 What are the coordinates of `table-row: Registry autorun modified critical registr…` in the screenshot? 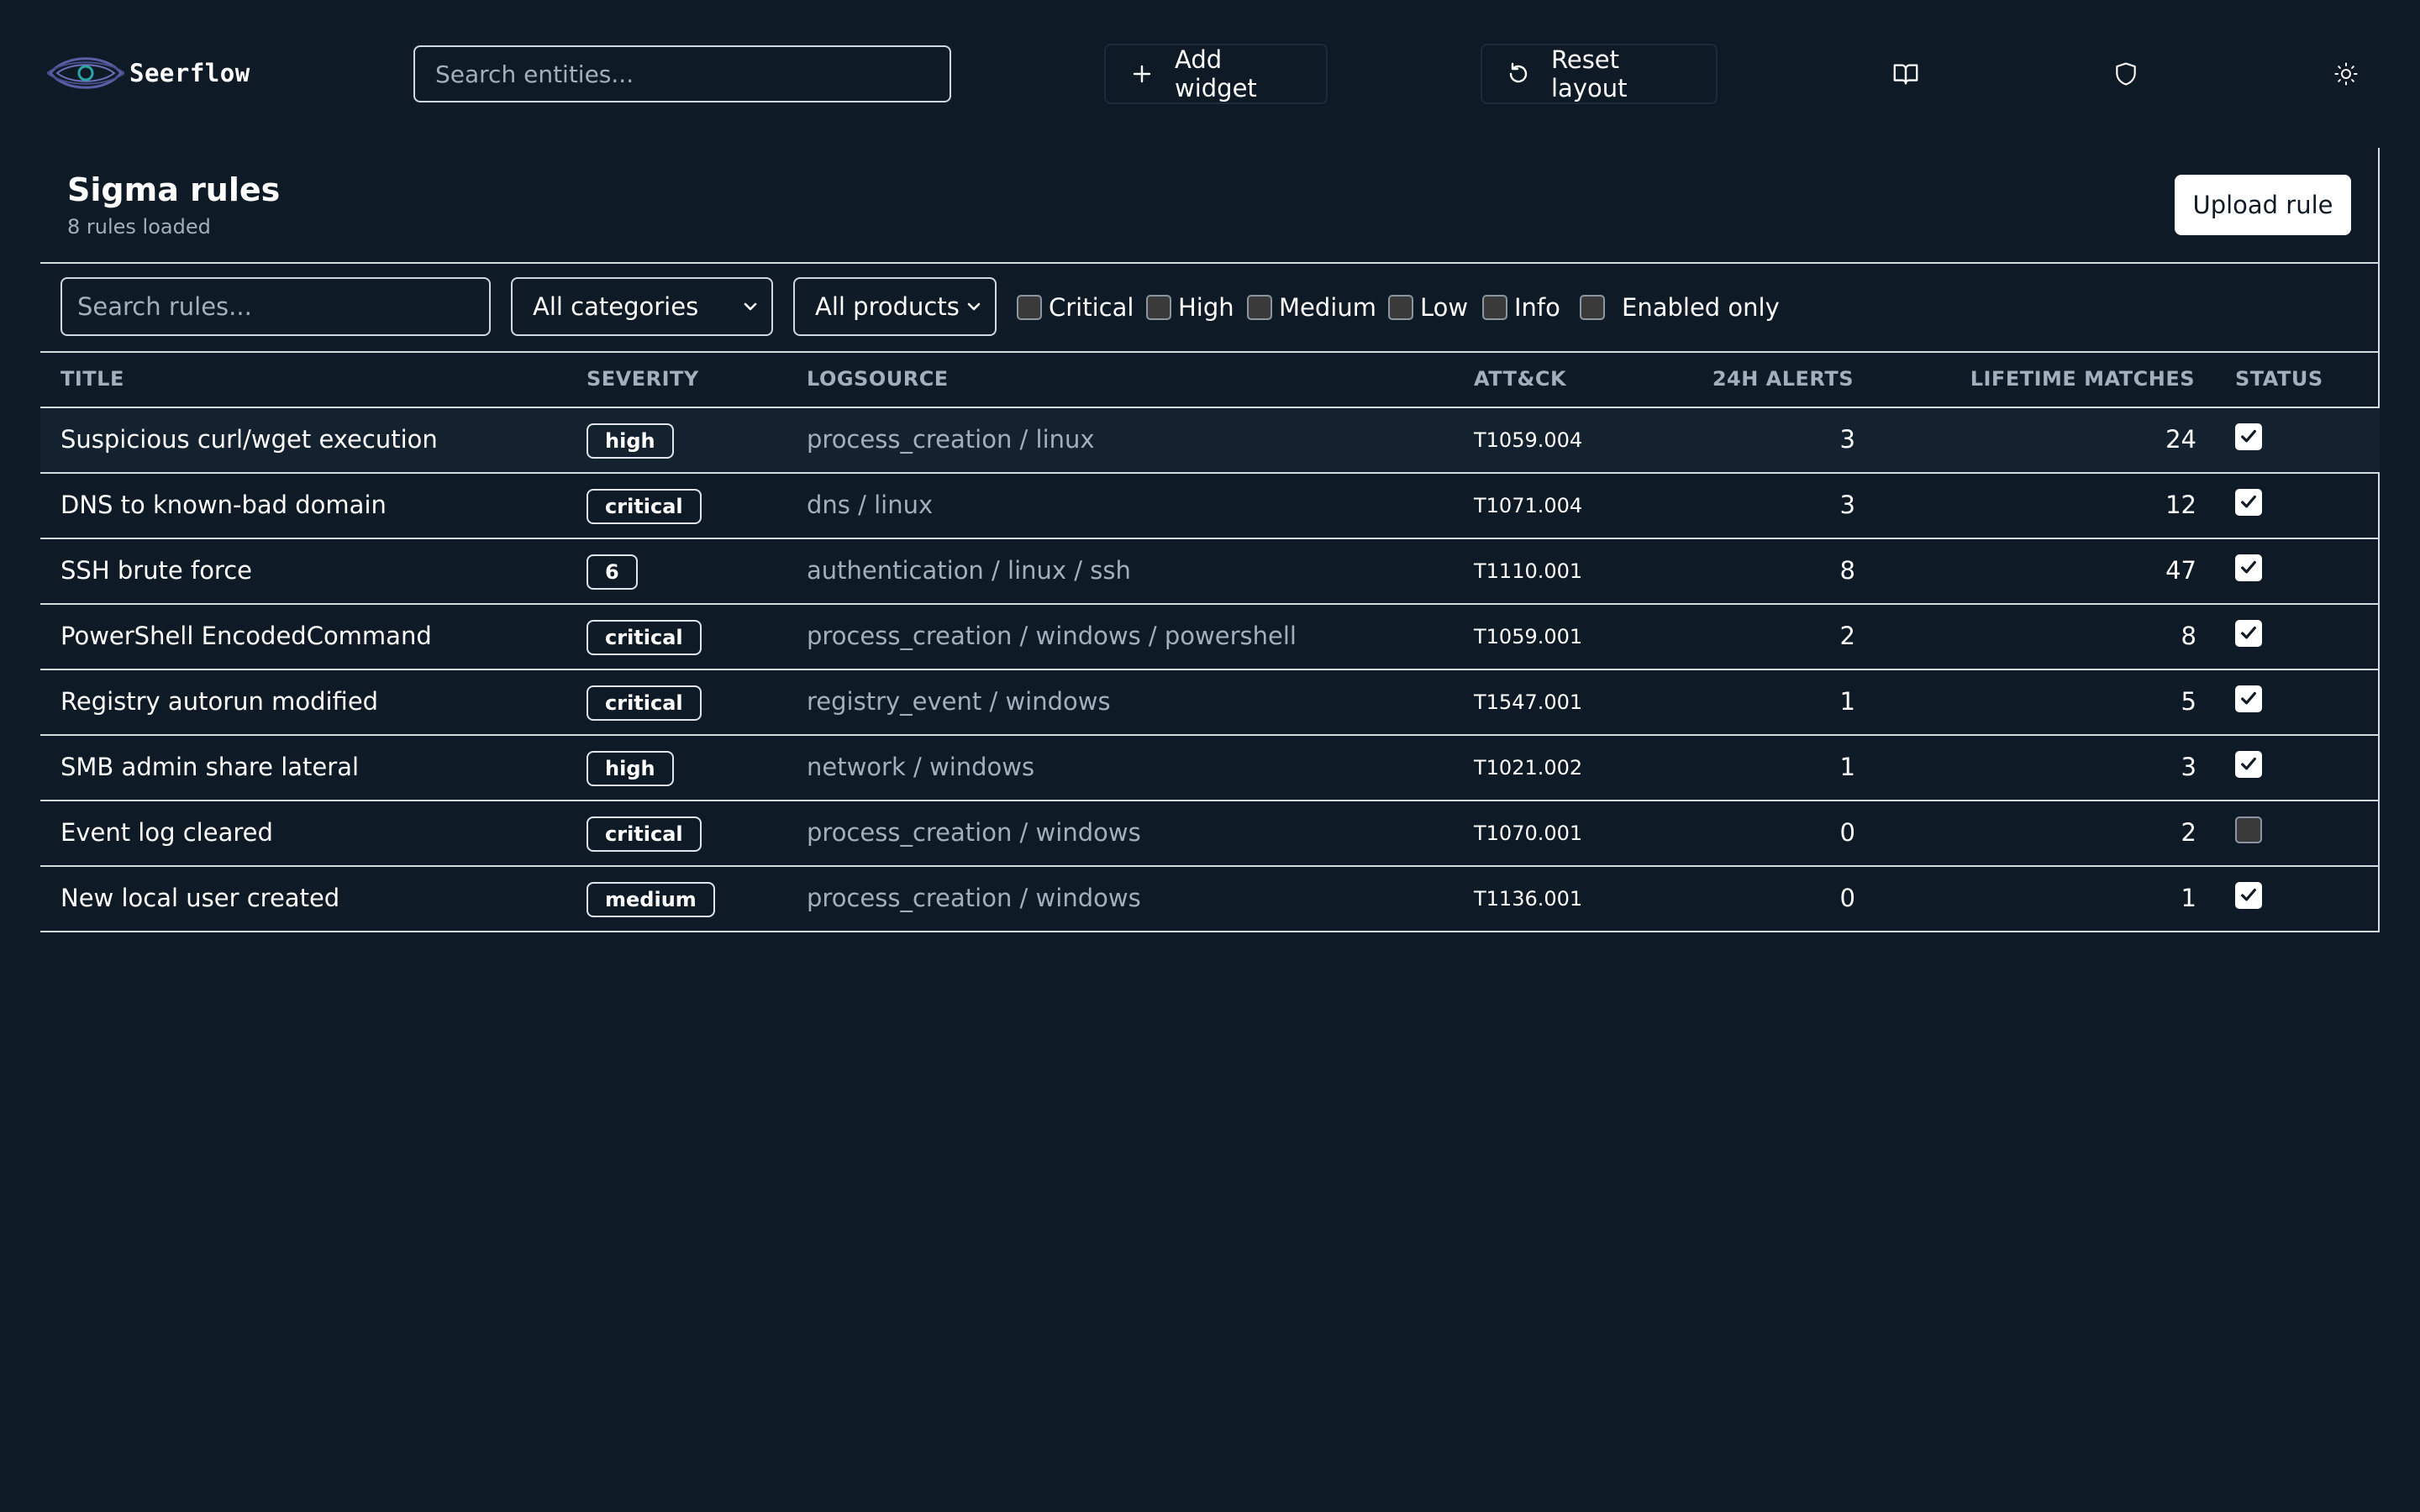 It's located at (1210, 703).